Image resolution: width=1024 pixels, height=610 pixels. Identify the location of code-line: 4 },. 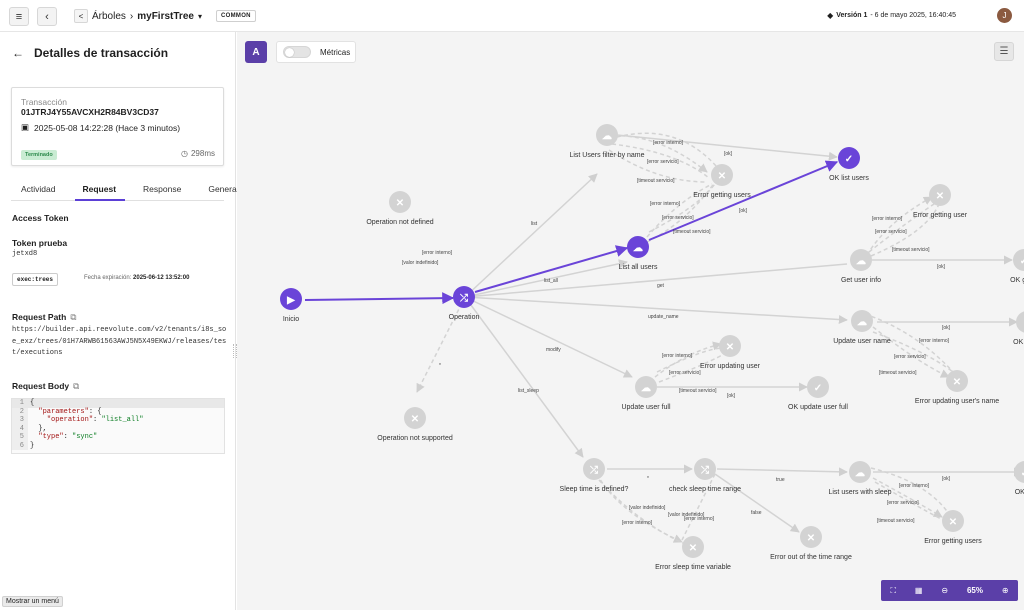
(118, 428).